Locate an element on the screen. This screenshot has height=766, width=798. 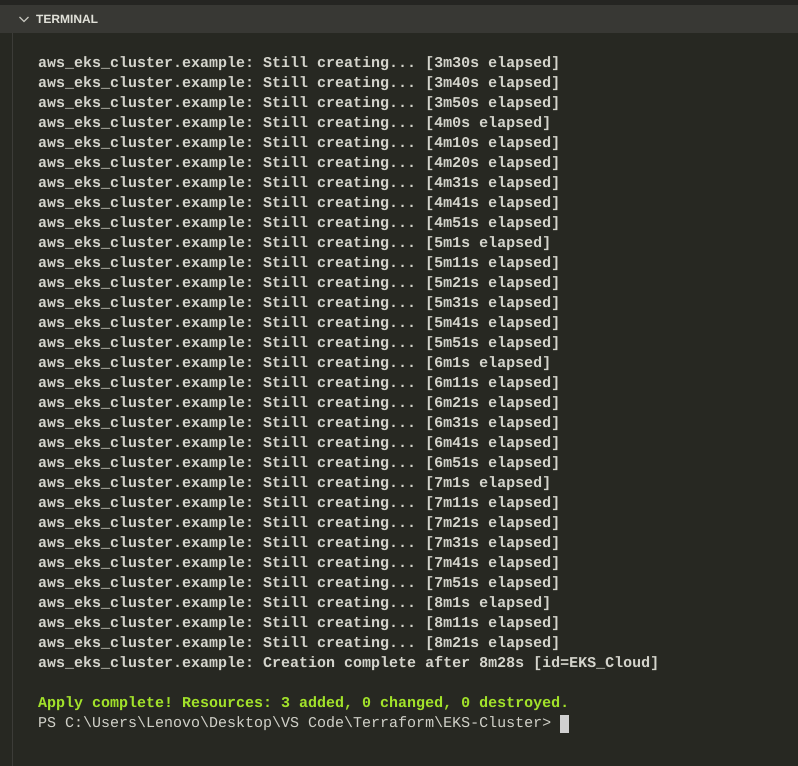
cursor-icon is located at coordinates (565, 724).